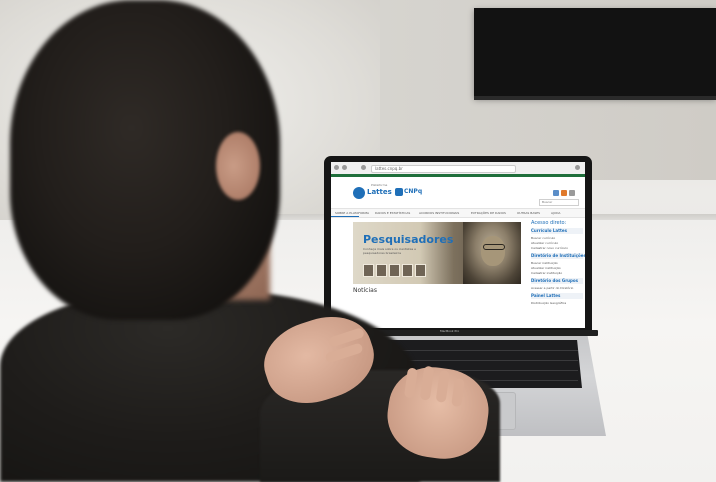 The width and height of the screenshot is (716, 482). I want to click on site-search-input: Buscar, so click(559, 202).